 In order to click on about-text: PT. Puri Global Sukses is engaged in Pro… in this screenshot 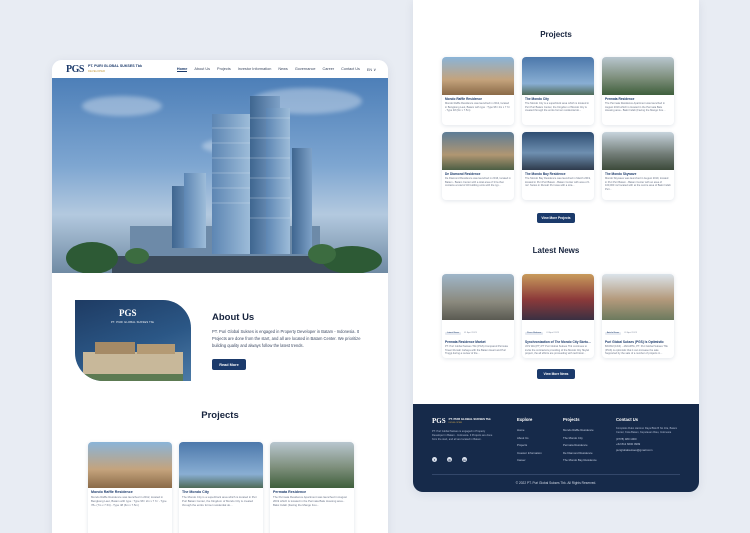, I will do `click(286, 339)`.